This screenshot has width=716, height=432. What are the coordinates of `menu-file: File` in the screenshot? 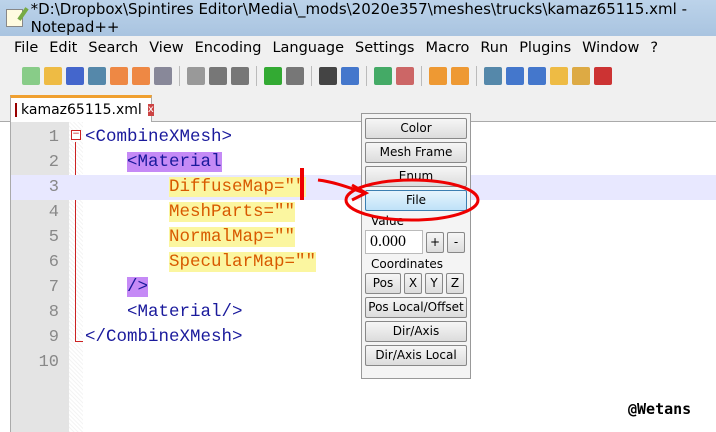 It's located at (26, 48).